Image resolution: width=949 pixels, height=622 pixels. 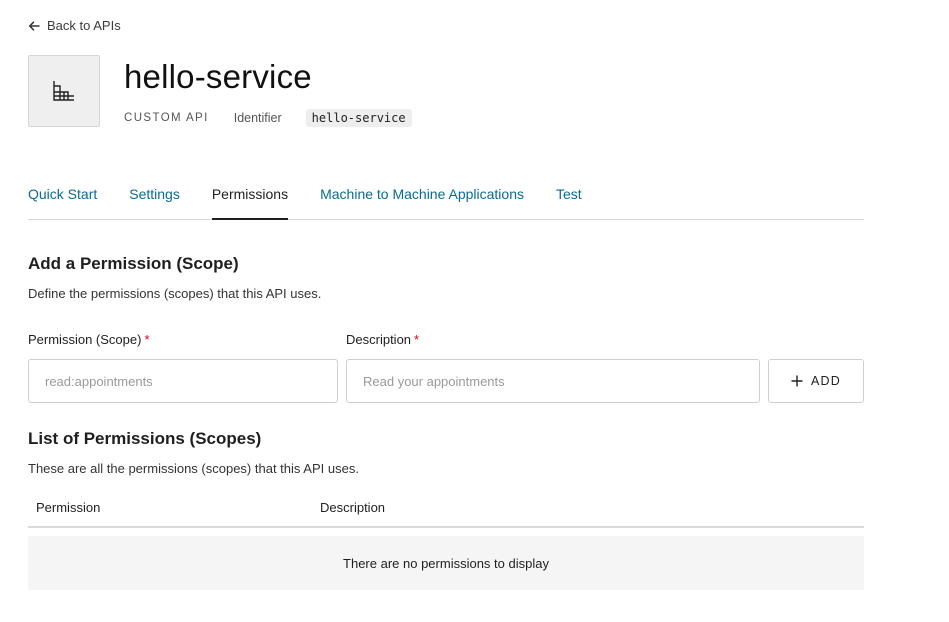 I want to click on tab-quick-start: Quick Start, so click(x=62, y=197).